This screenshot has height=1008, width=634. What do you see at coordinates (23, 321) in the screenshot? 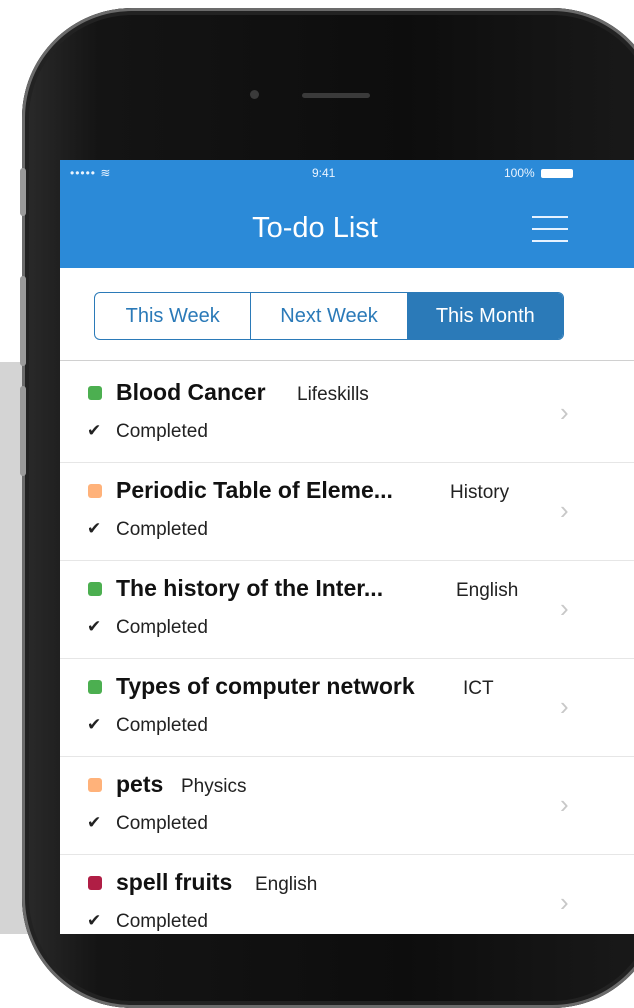
I see `volume-up-button` at bounding box center [23, 321].